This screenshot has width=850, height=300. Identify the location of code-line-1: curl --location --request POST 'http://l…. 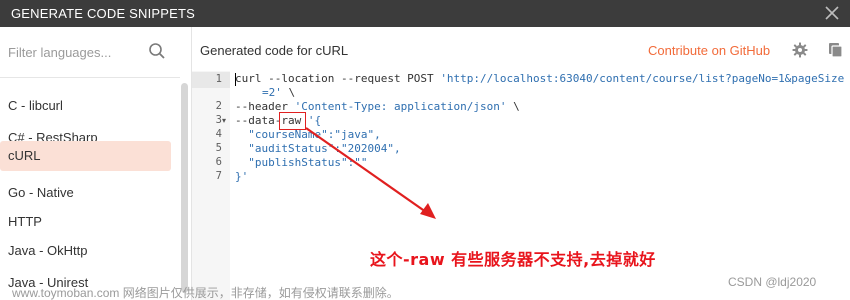
(539, 78).